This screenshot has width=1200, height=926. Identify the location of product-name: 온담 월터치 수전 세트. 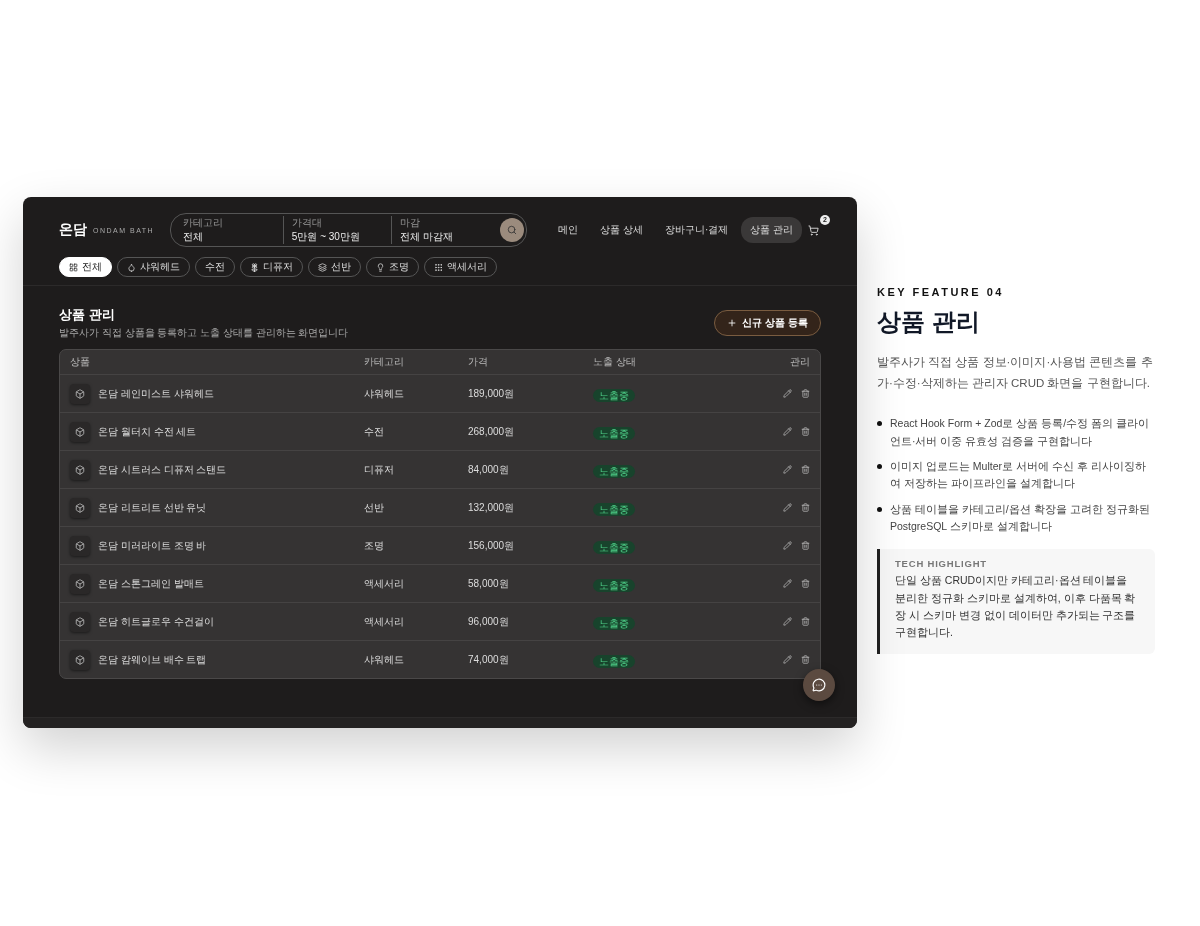
(147, 431).